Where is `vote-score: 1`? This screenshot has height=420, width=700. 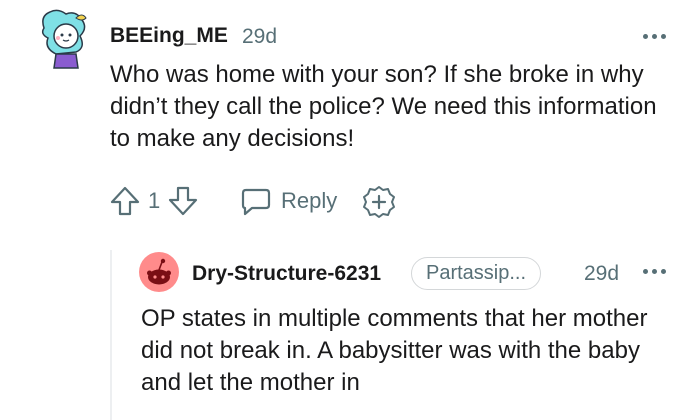
vote-score: 1 is located at coordinates (154, 200).